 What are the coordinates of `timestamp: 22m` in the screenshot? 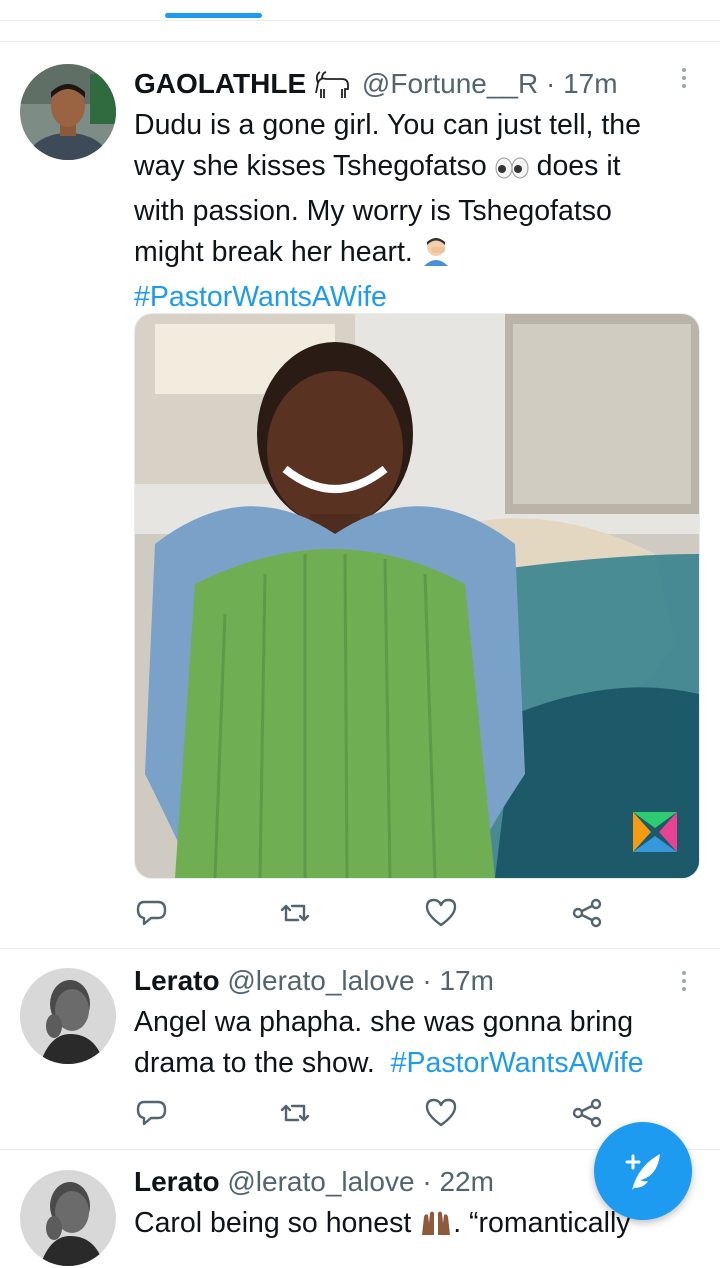 It's located at (466, 1181).